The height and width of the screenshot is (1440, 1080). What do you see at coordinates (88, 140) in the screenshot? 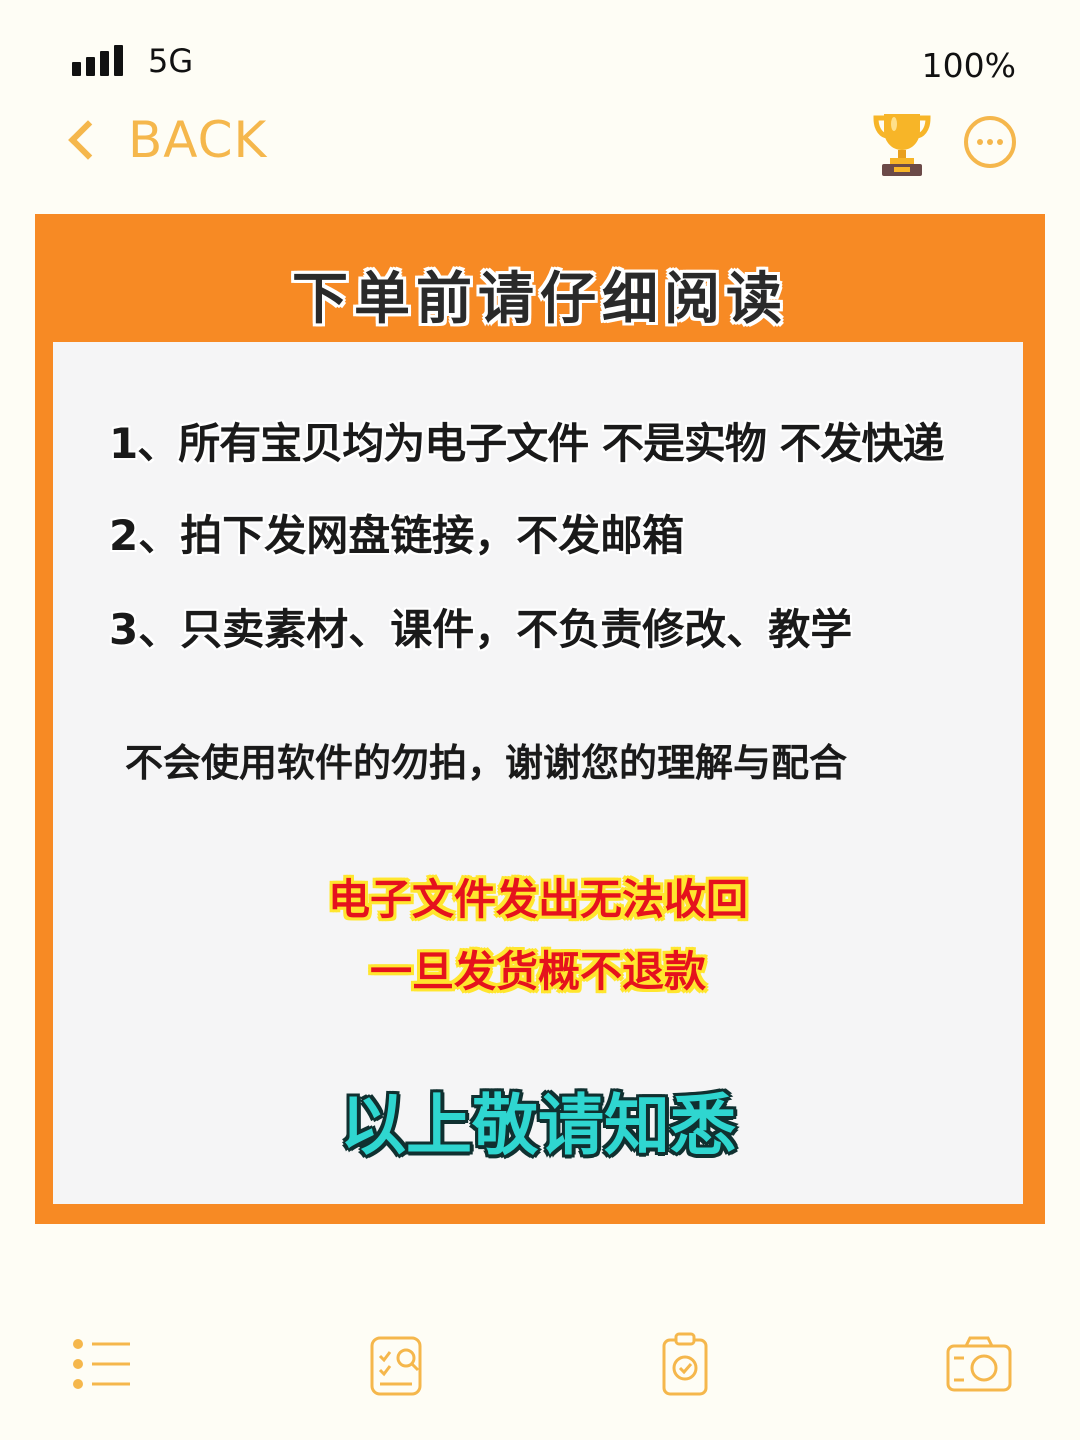
I see `chevron-left-icon` at bounding box center [88, 140].